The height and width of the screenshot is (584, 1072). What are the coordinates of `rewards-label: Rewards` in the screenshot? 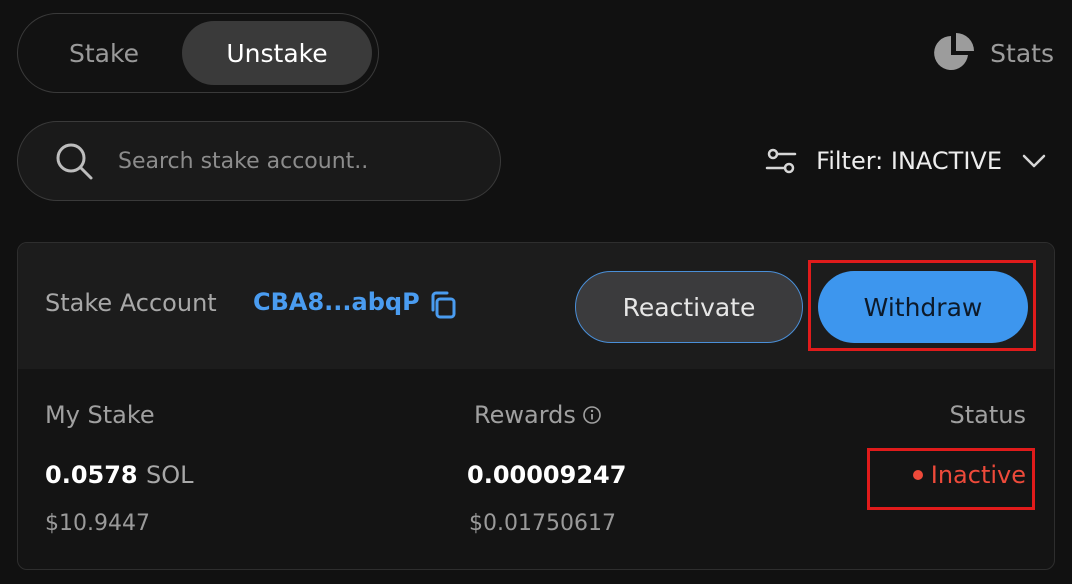 It's located at (525, 415).